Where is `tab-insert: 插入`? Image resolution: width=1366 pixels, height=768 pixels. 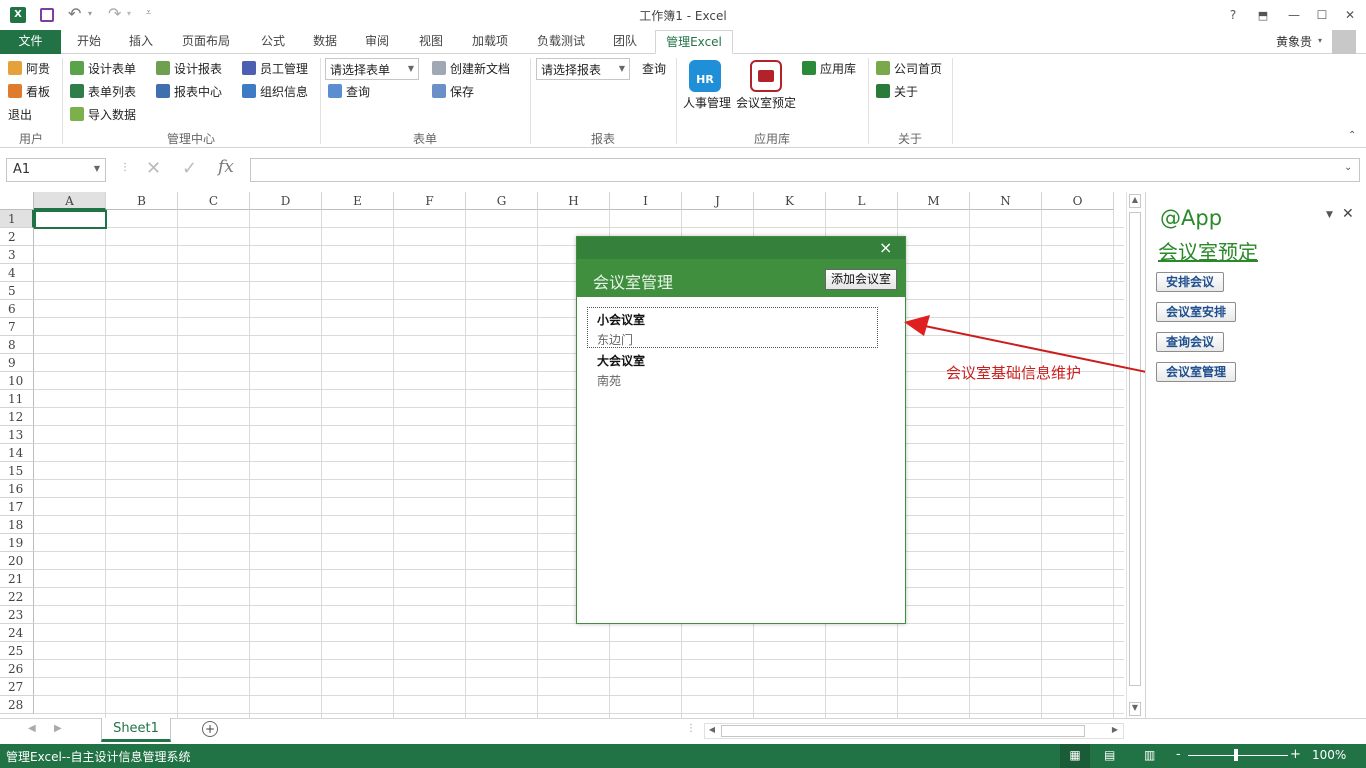
tab-insert: 插入 is located at coordinates (141, 42).